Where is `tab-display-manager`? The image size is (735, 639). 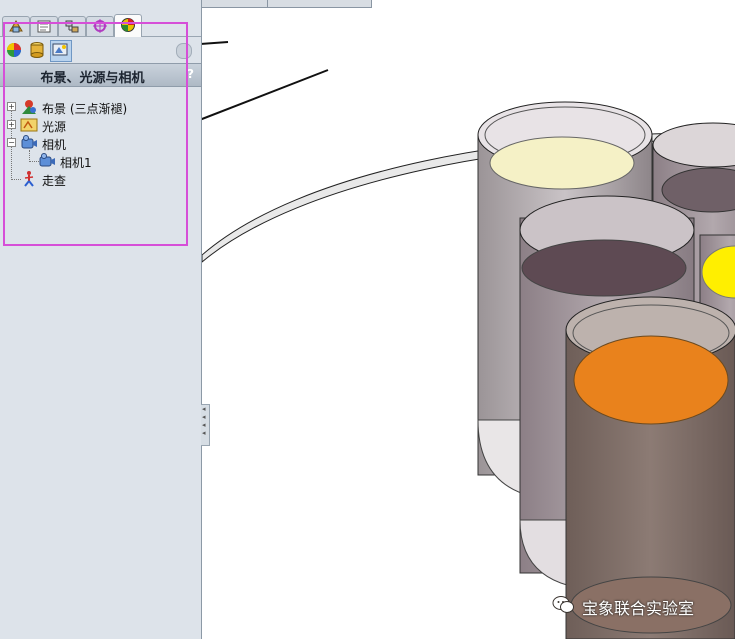 tab-display-manager is located at coordinates (128, 25).